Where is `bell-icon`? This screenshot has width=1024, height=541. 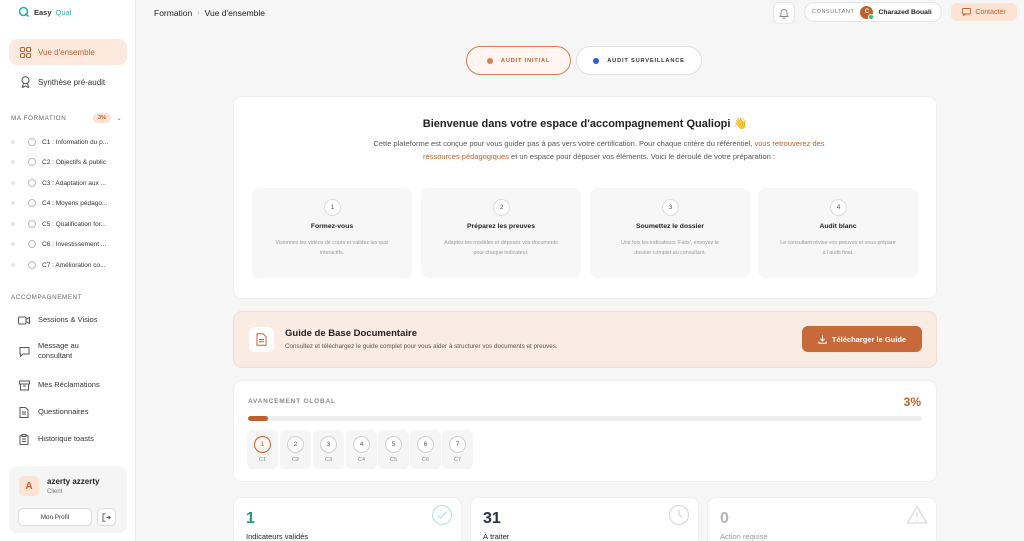 bell-icon is located at coordinates (784, 13).